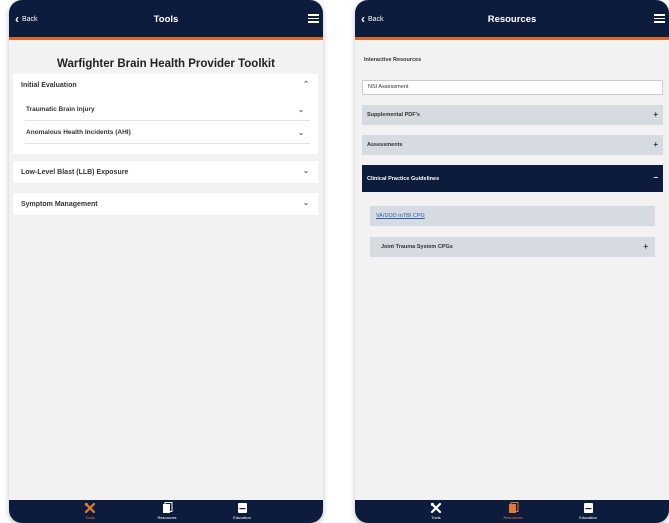 Image resolution: width=669 pixels, height=523 pixels. I want to click on page-title: Tools, so click(166, 19).